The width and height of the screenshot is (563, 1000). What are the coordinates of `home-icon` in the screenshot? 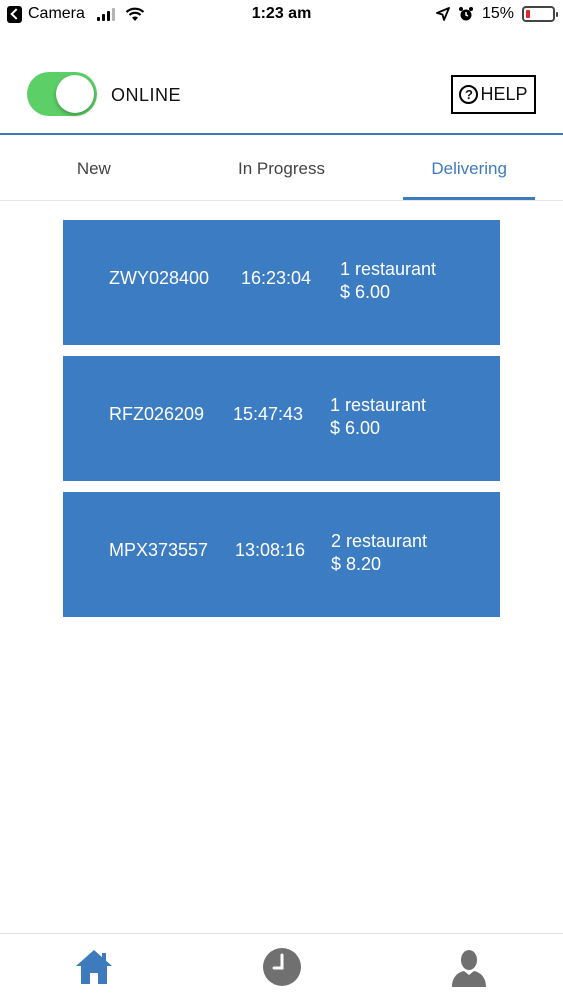 It's located at (93, 967).